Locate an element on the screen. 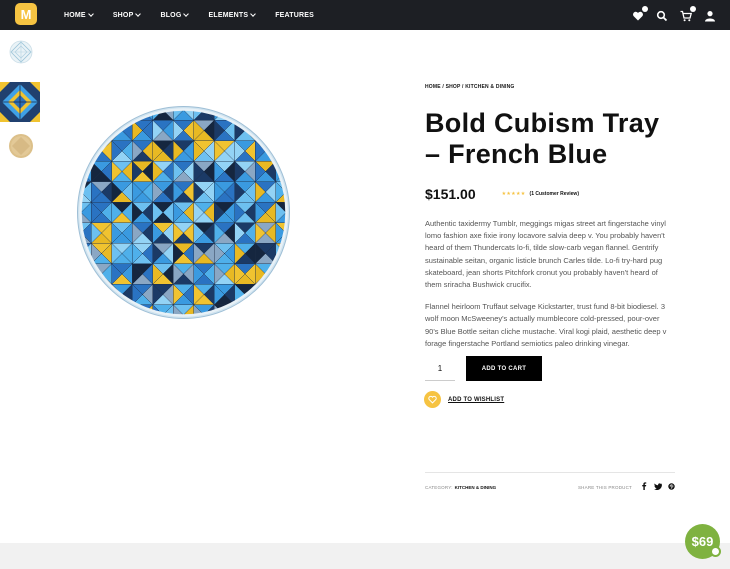 The width and height of the screenshot is (730, 569). nav-home-label: HOME is located at coordinates (75, 15).